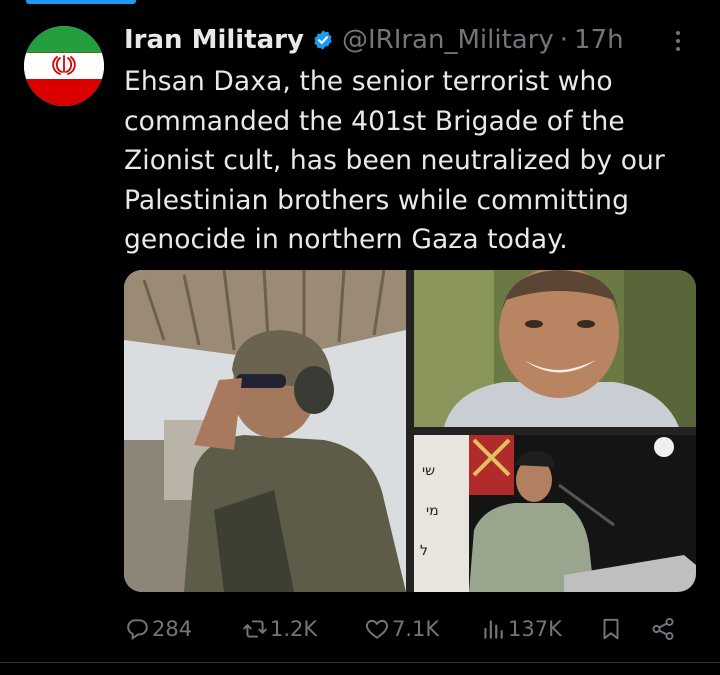  I want to click on action-bar: 284 1.2K 7.1K 137K, so click(410, 629).